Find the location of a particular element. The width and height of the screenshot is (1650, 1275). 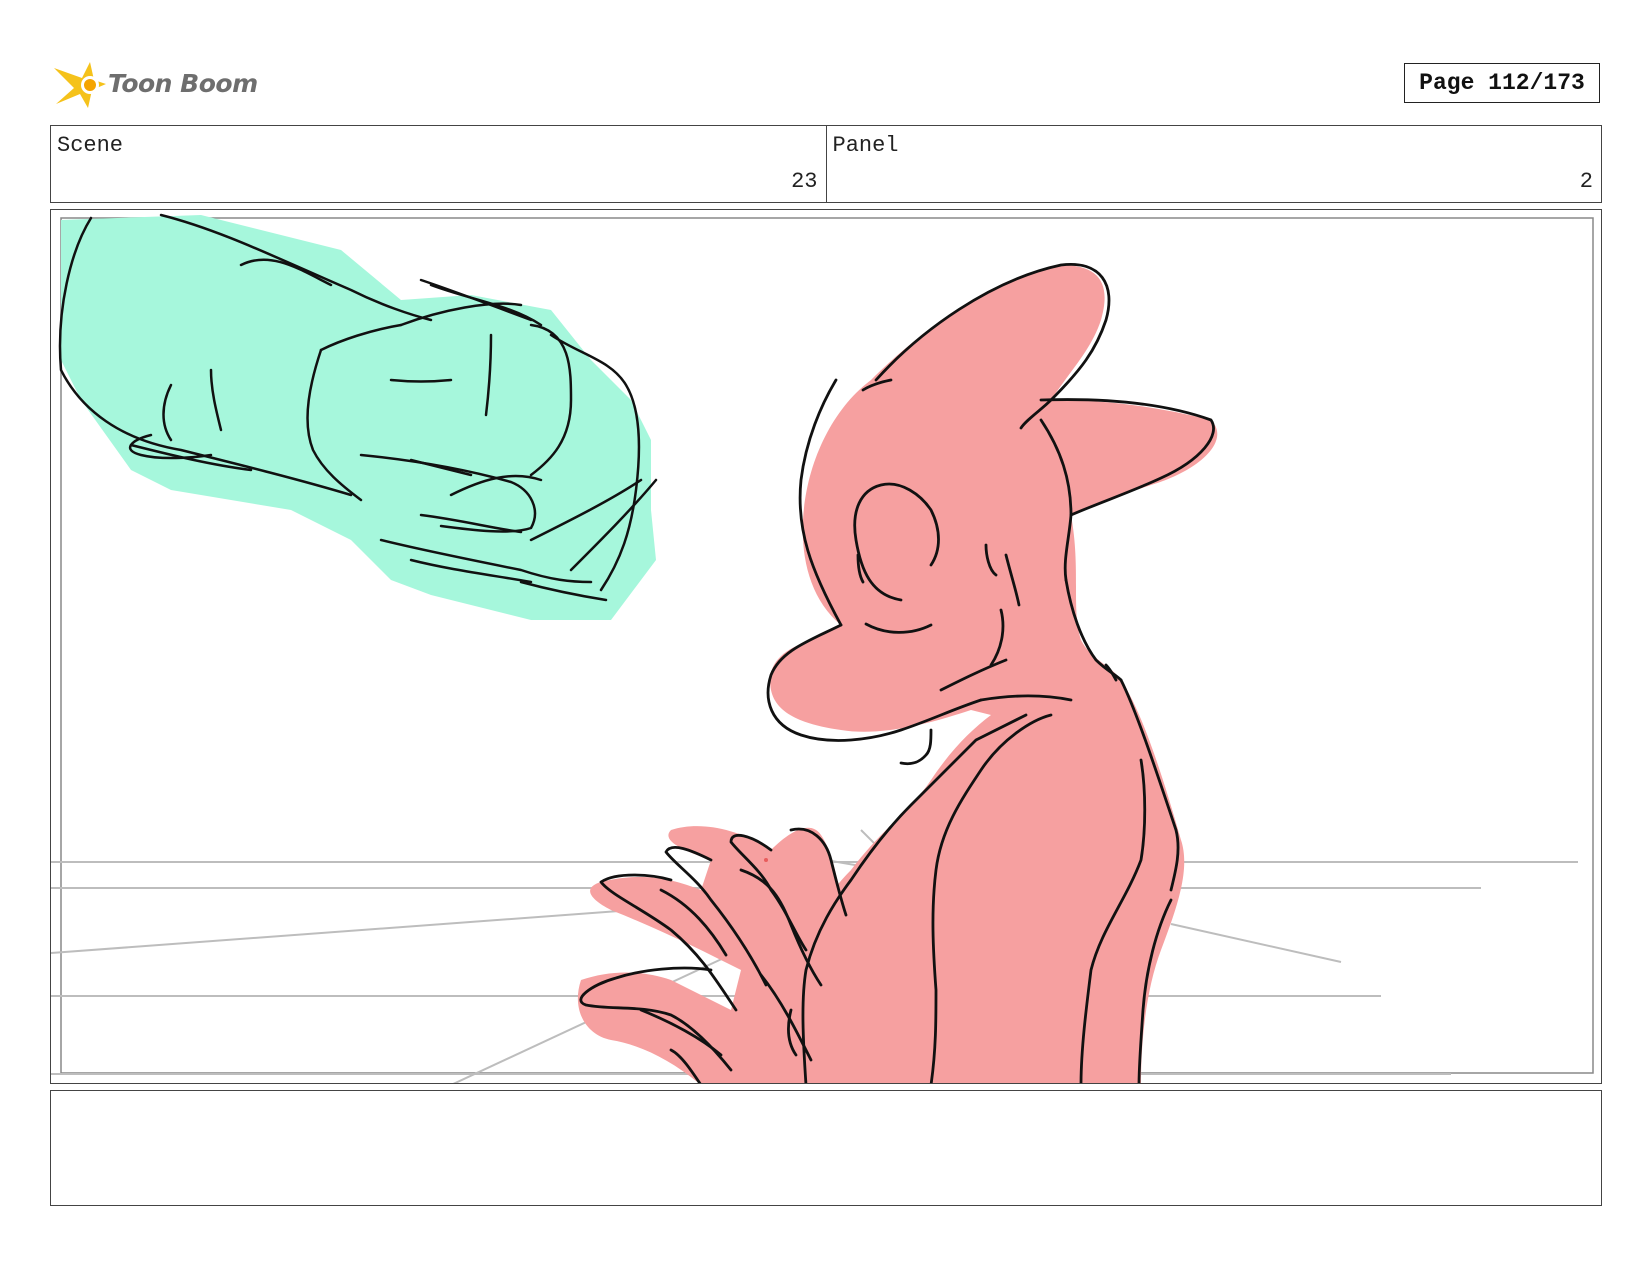

scene-label: Scene is located at coordinates (90, 145).